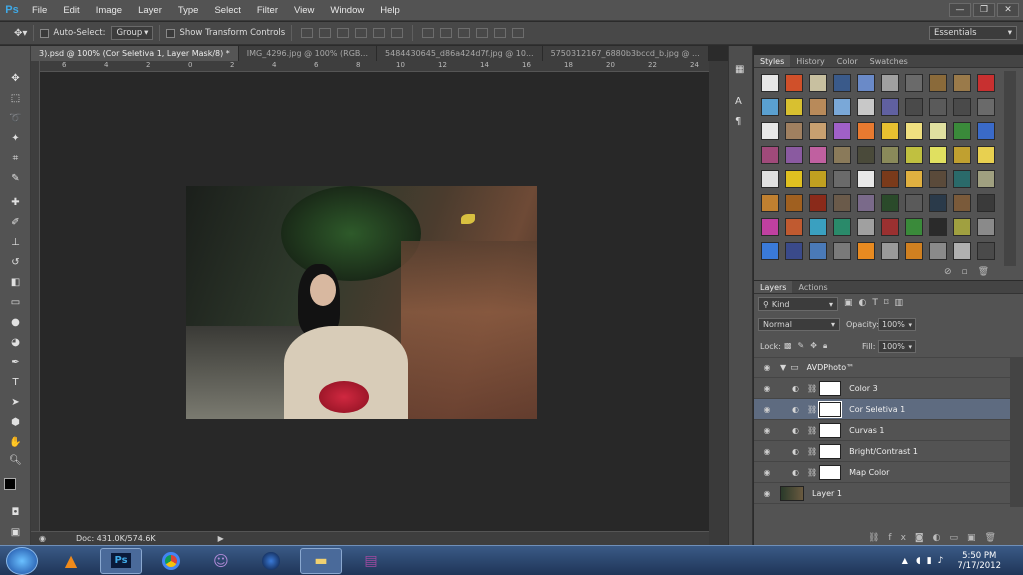 The width and height of the screenshot is (1023, 575). I want to click on minimize-button: —, so click(960, 10).